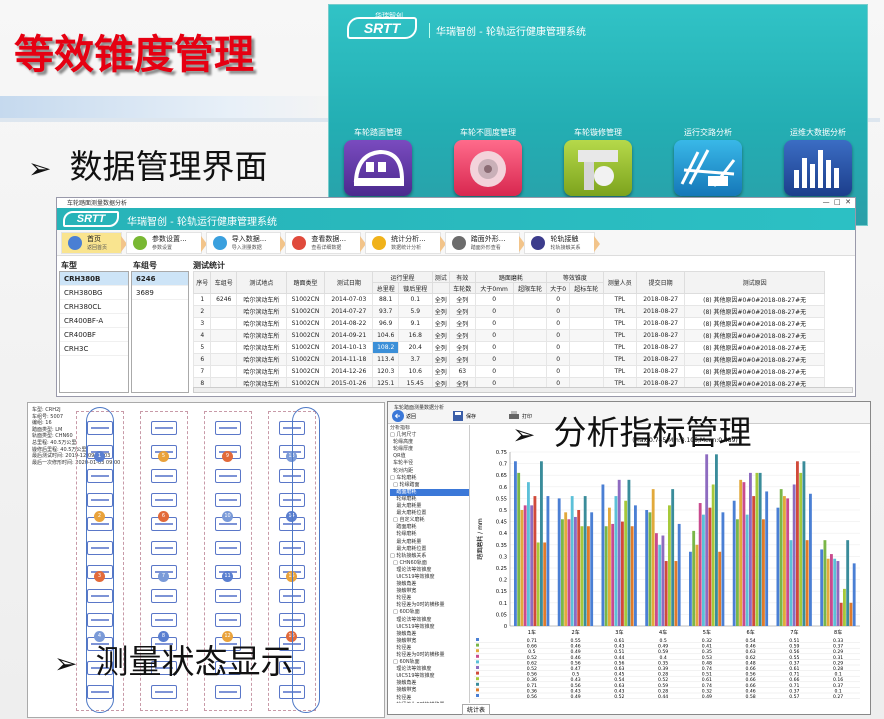  I want to click on back-button: 返回, so click(404, 416).